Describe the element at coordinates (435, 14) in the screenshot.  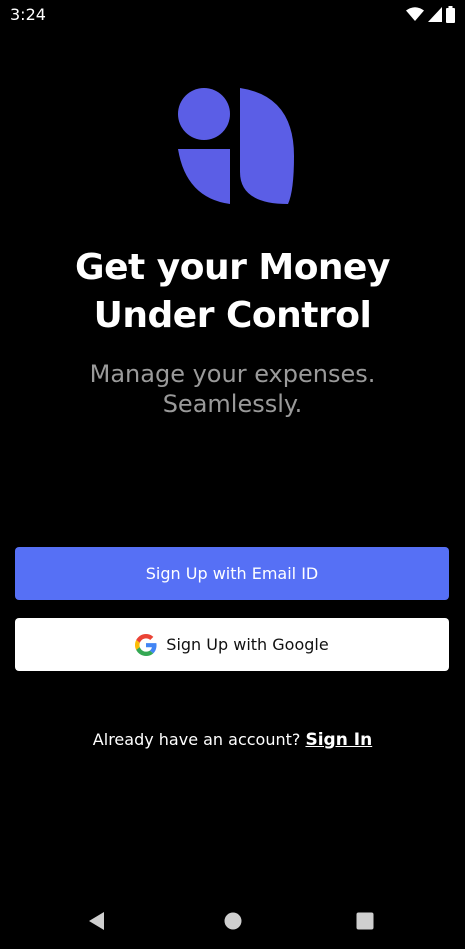
I see `signal-icon` at that location.